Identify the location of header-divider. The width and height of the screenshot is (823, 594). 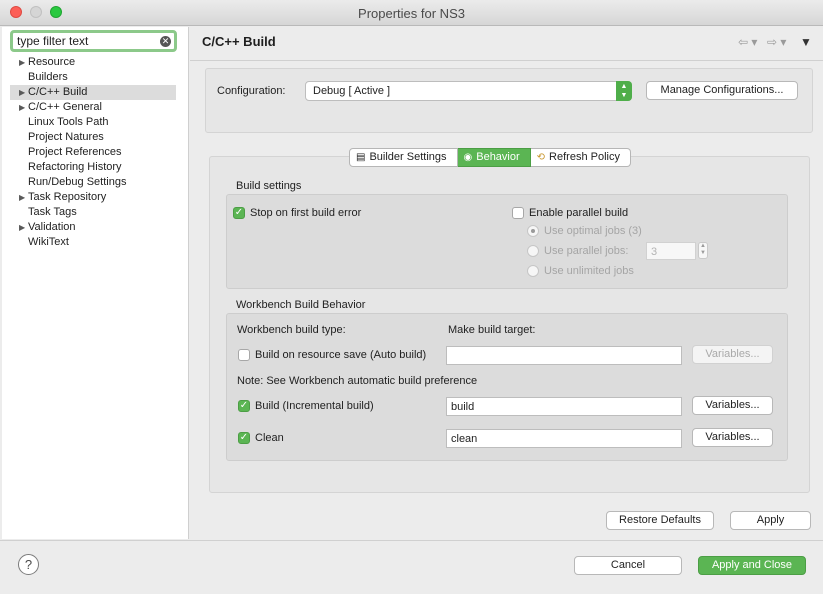
(506, 60).